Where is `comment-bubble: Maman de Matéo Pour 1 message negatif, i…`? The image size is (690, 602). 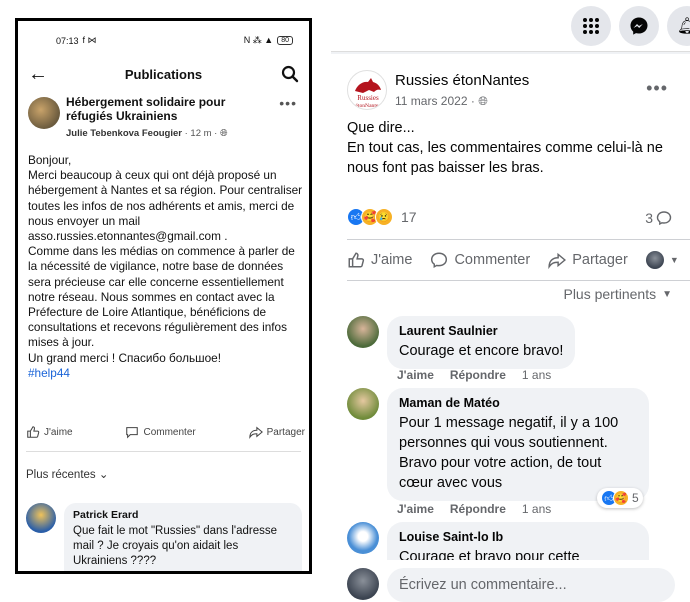 comment-bubble: Maman de Matéo Pour 1 message negatif, i… is located at coordinates (518, 444).